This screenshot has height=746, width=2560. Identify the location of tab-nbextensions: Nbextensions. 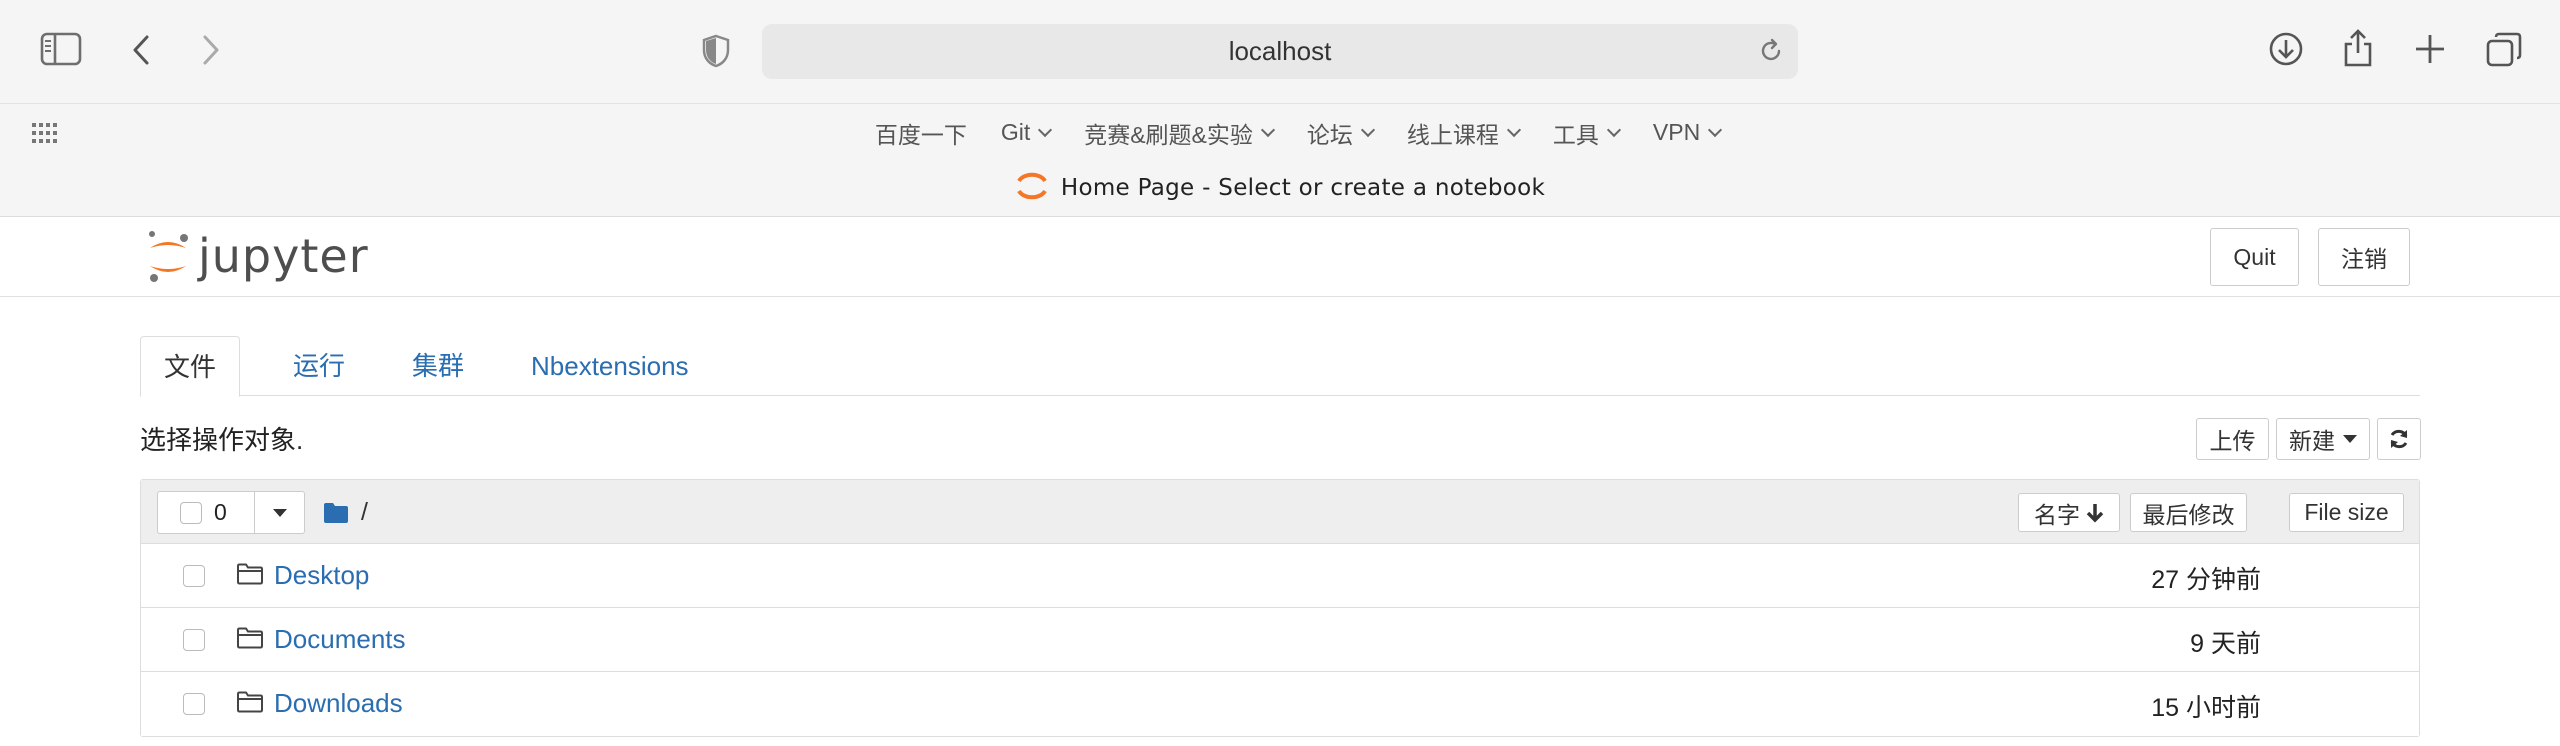
(610, 366).